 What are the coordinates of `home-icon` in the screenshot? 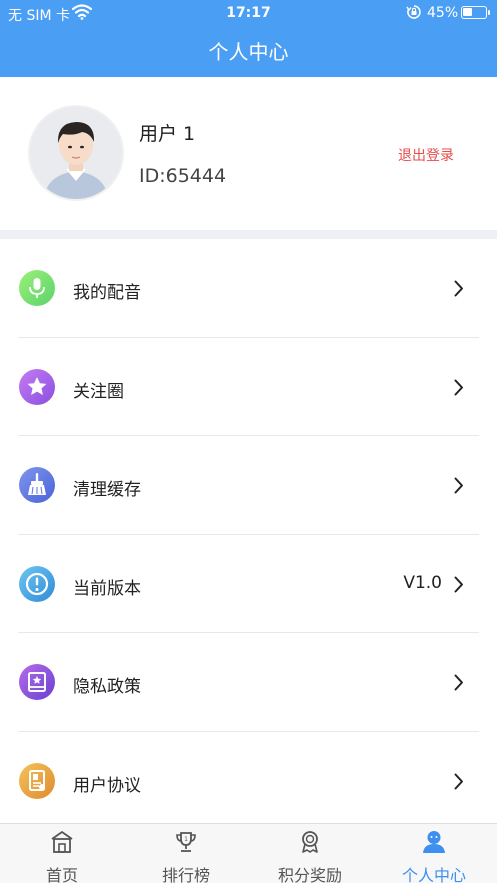 It's located at (62, 842).